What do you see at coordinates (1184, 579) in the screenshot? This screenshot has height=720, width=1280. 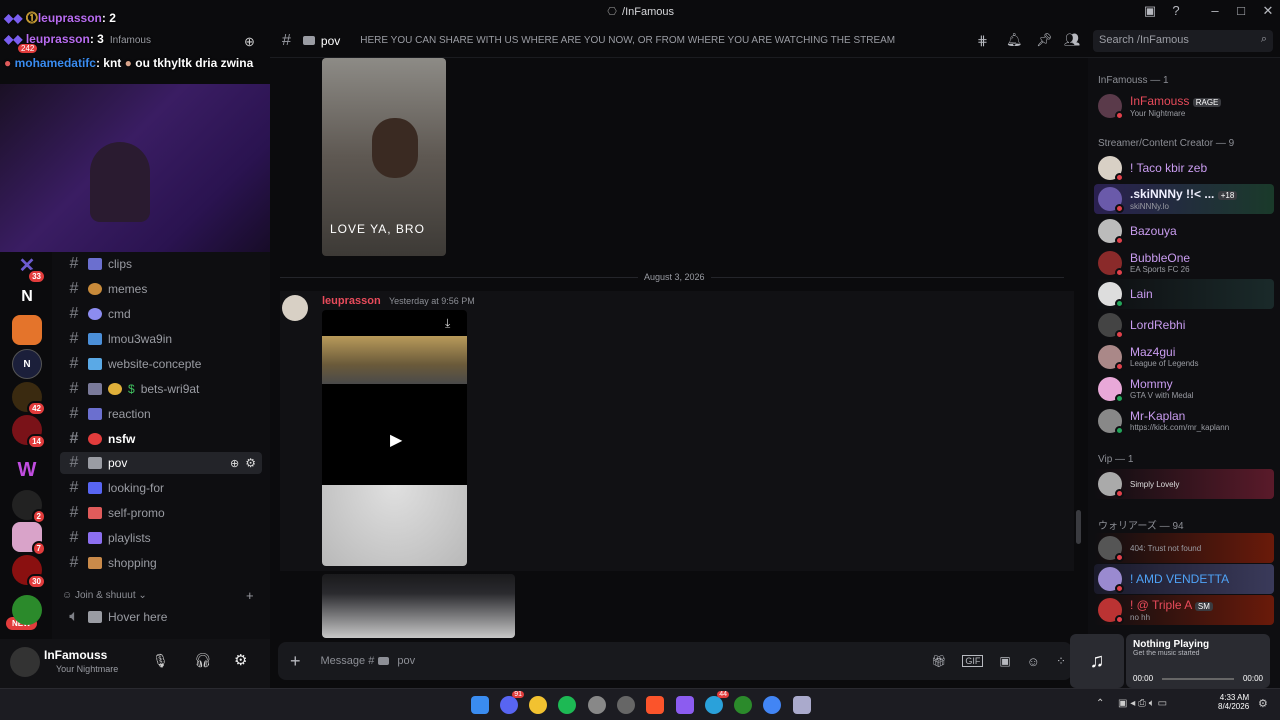 I see `member-item: ! AMD VENDETTA` at bounding box center [1184, 579].